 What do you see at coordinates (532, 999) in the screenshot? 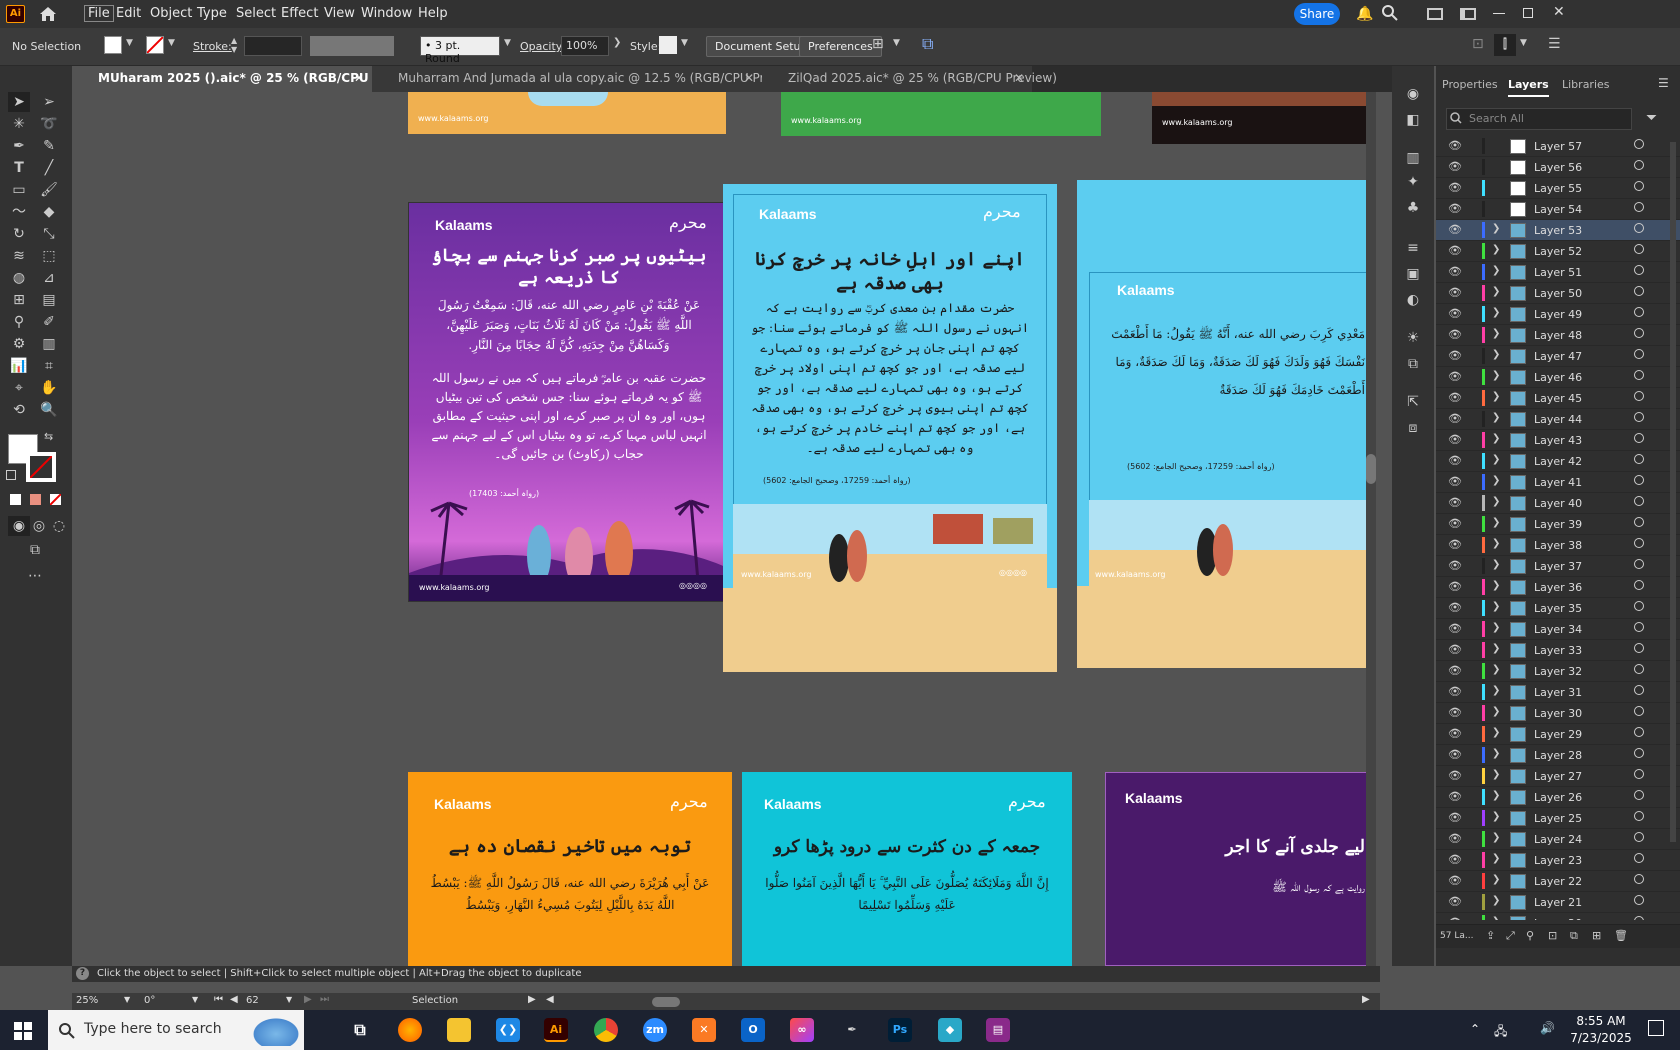
I see `chevron-right-icon: ▶` at bounding box center [532, 999].